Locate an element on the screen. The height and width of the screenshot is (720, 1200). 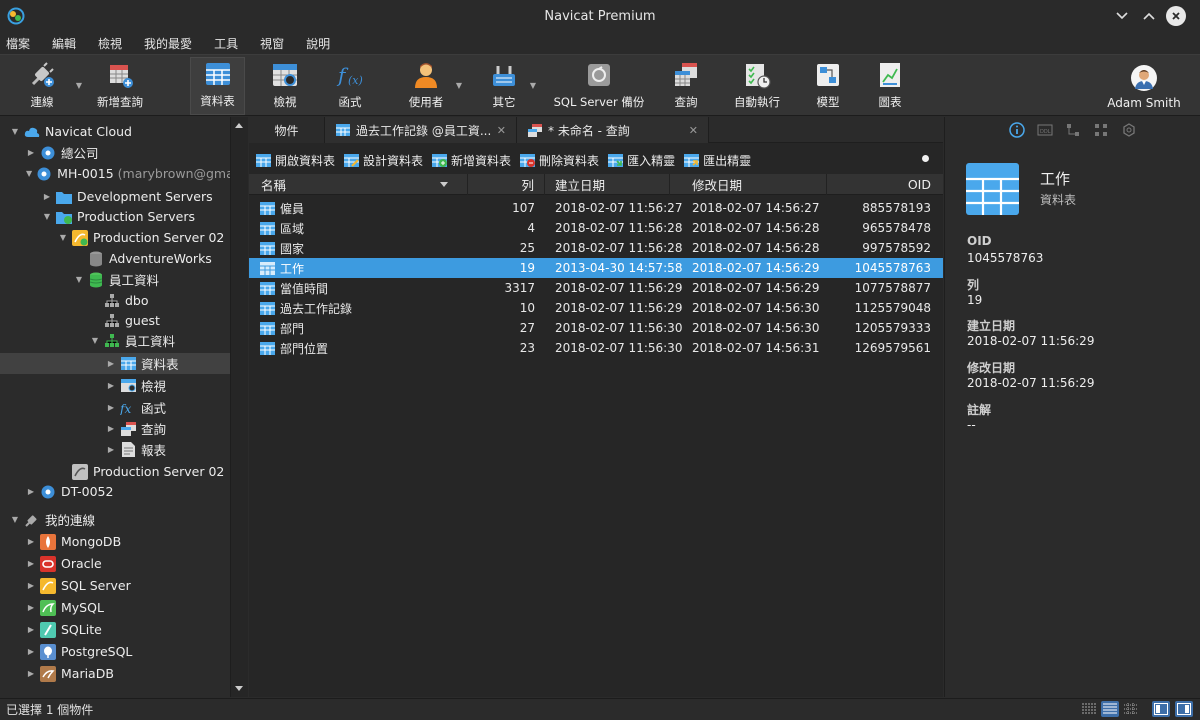
tree-item-views: ▶ 檢視 is located at coordinates (115, 385).